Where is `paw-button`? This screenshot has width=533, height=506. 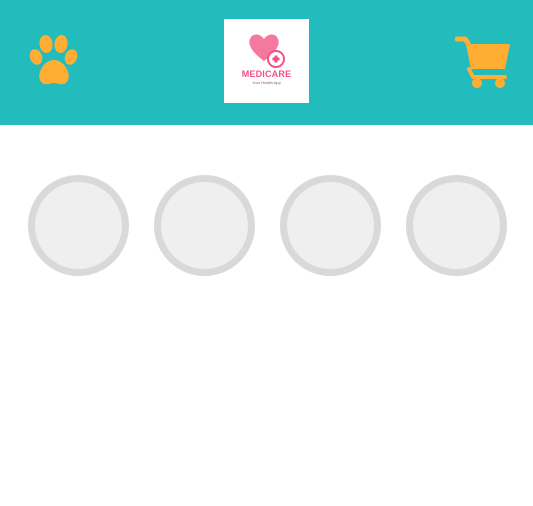
paw-button is located at coordinates (54, 61).